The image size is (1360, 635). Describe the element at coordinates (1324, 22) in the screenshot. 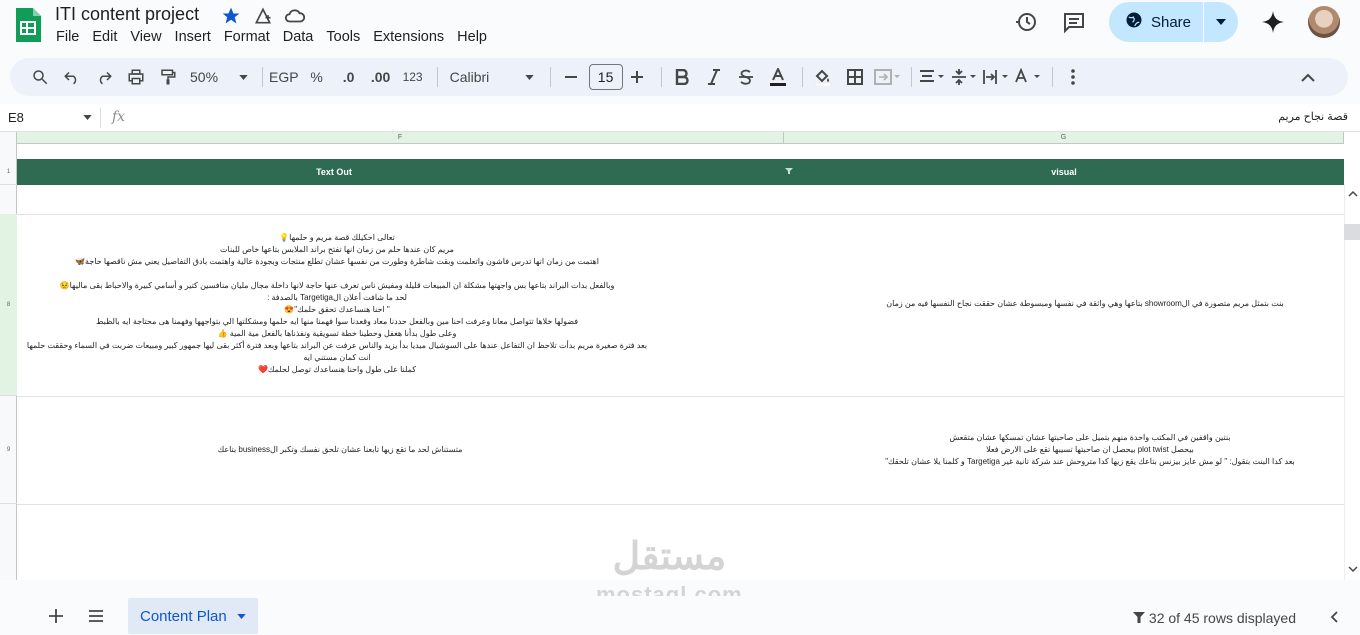

I see `avatar` at that location.